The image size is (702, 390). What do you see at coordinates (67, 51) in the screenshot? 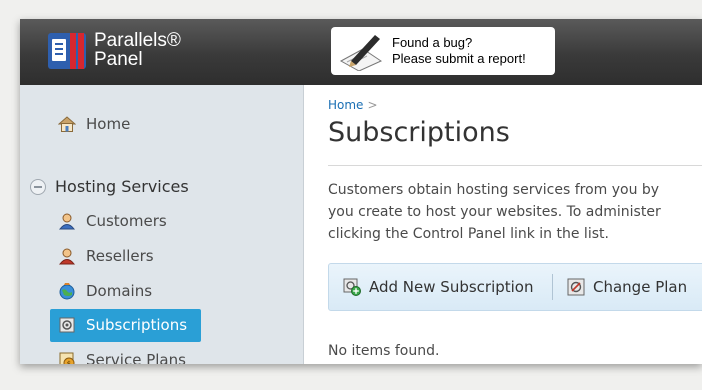
I see `parallels-logo-icon` at bounding box center [67, 51].